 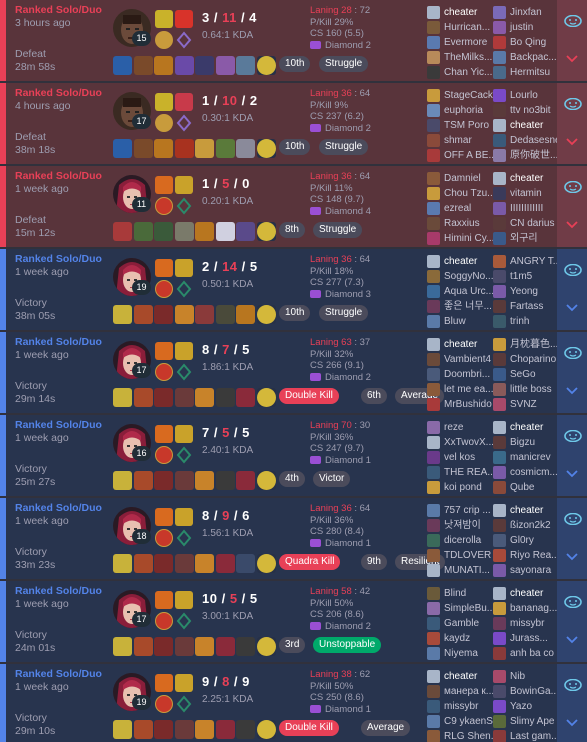 What do you see at coordinates (534, 140) in the screenshot?
I see `player-name: Dedasesne` at bounding box center [534, 140].